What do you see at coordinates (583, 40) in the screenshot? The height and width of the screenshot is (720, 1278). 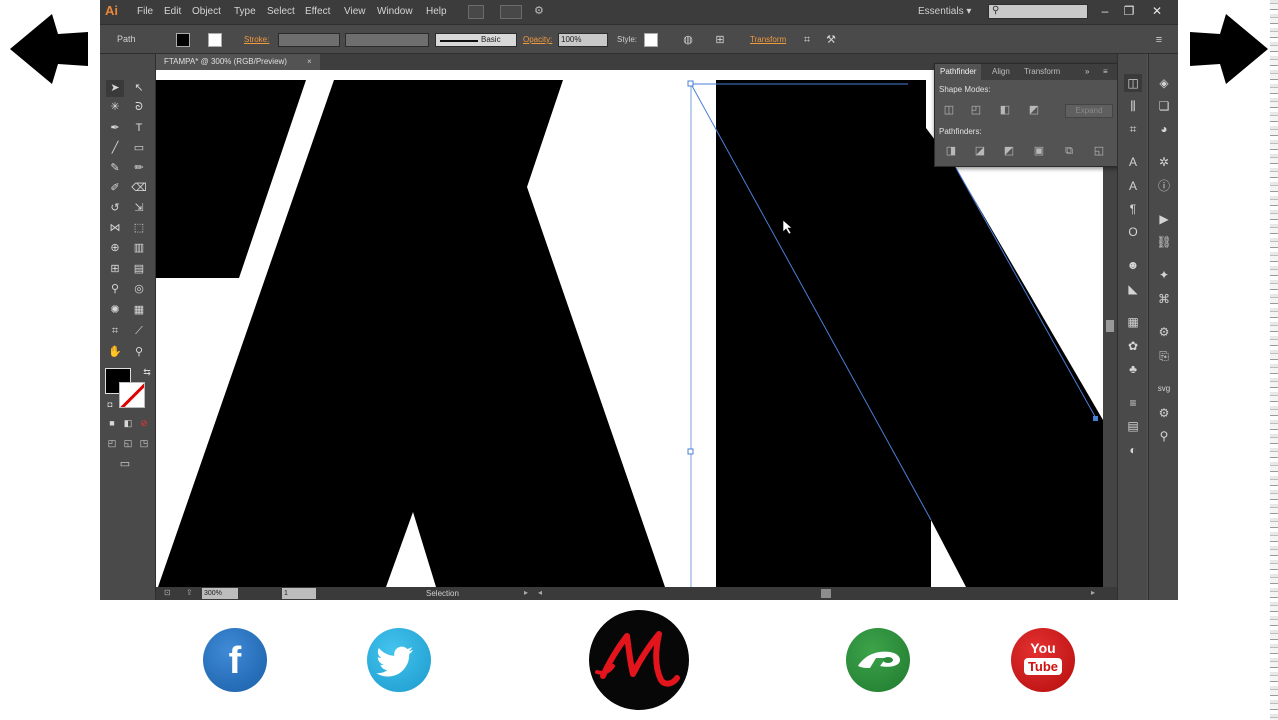 I see `opacity-field: 100%` at bounding box center [583, 40].